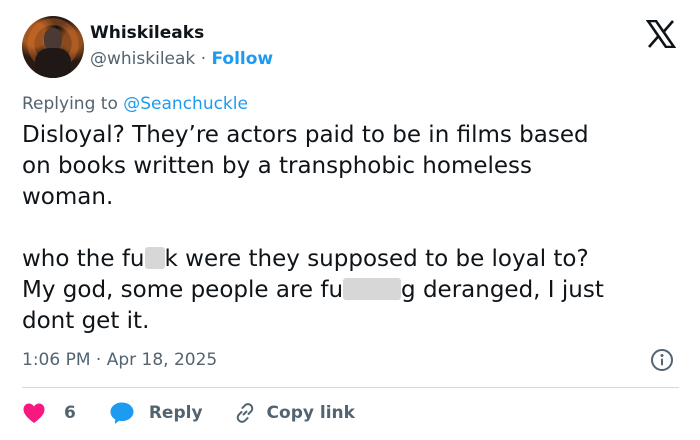  I want to click on copy-link-label: Copy link, so click(310, 413).